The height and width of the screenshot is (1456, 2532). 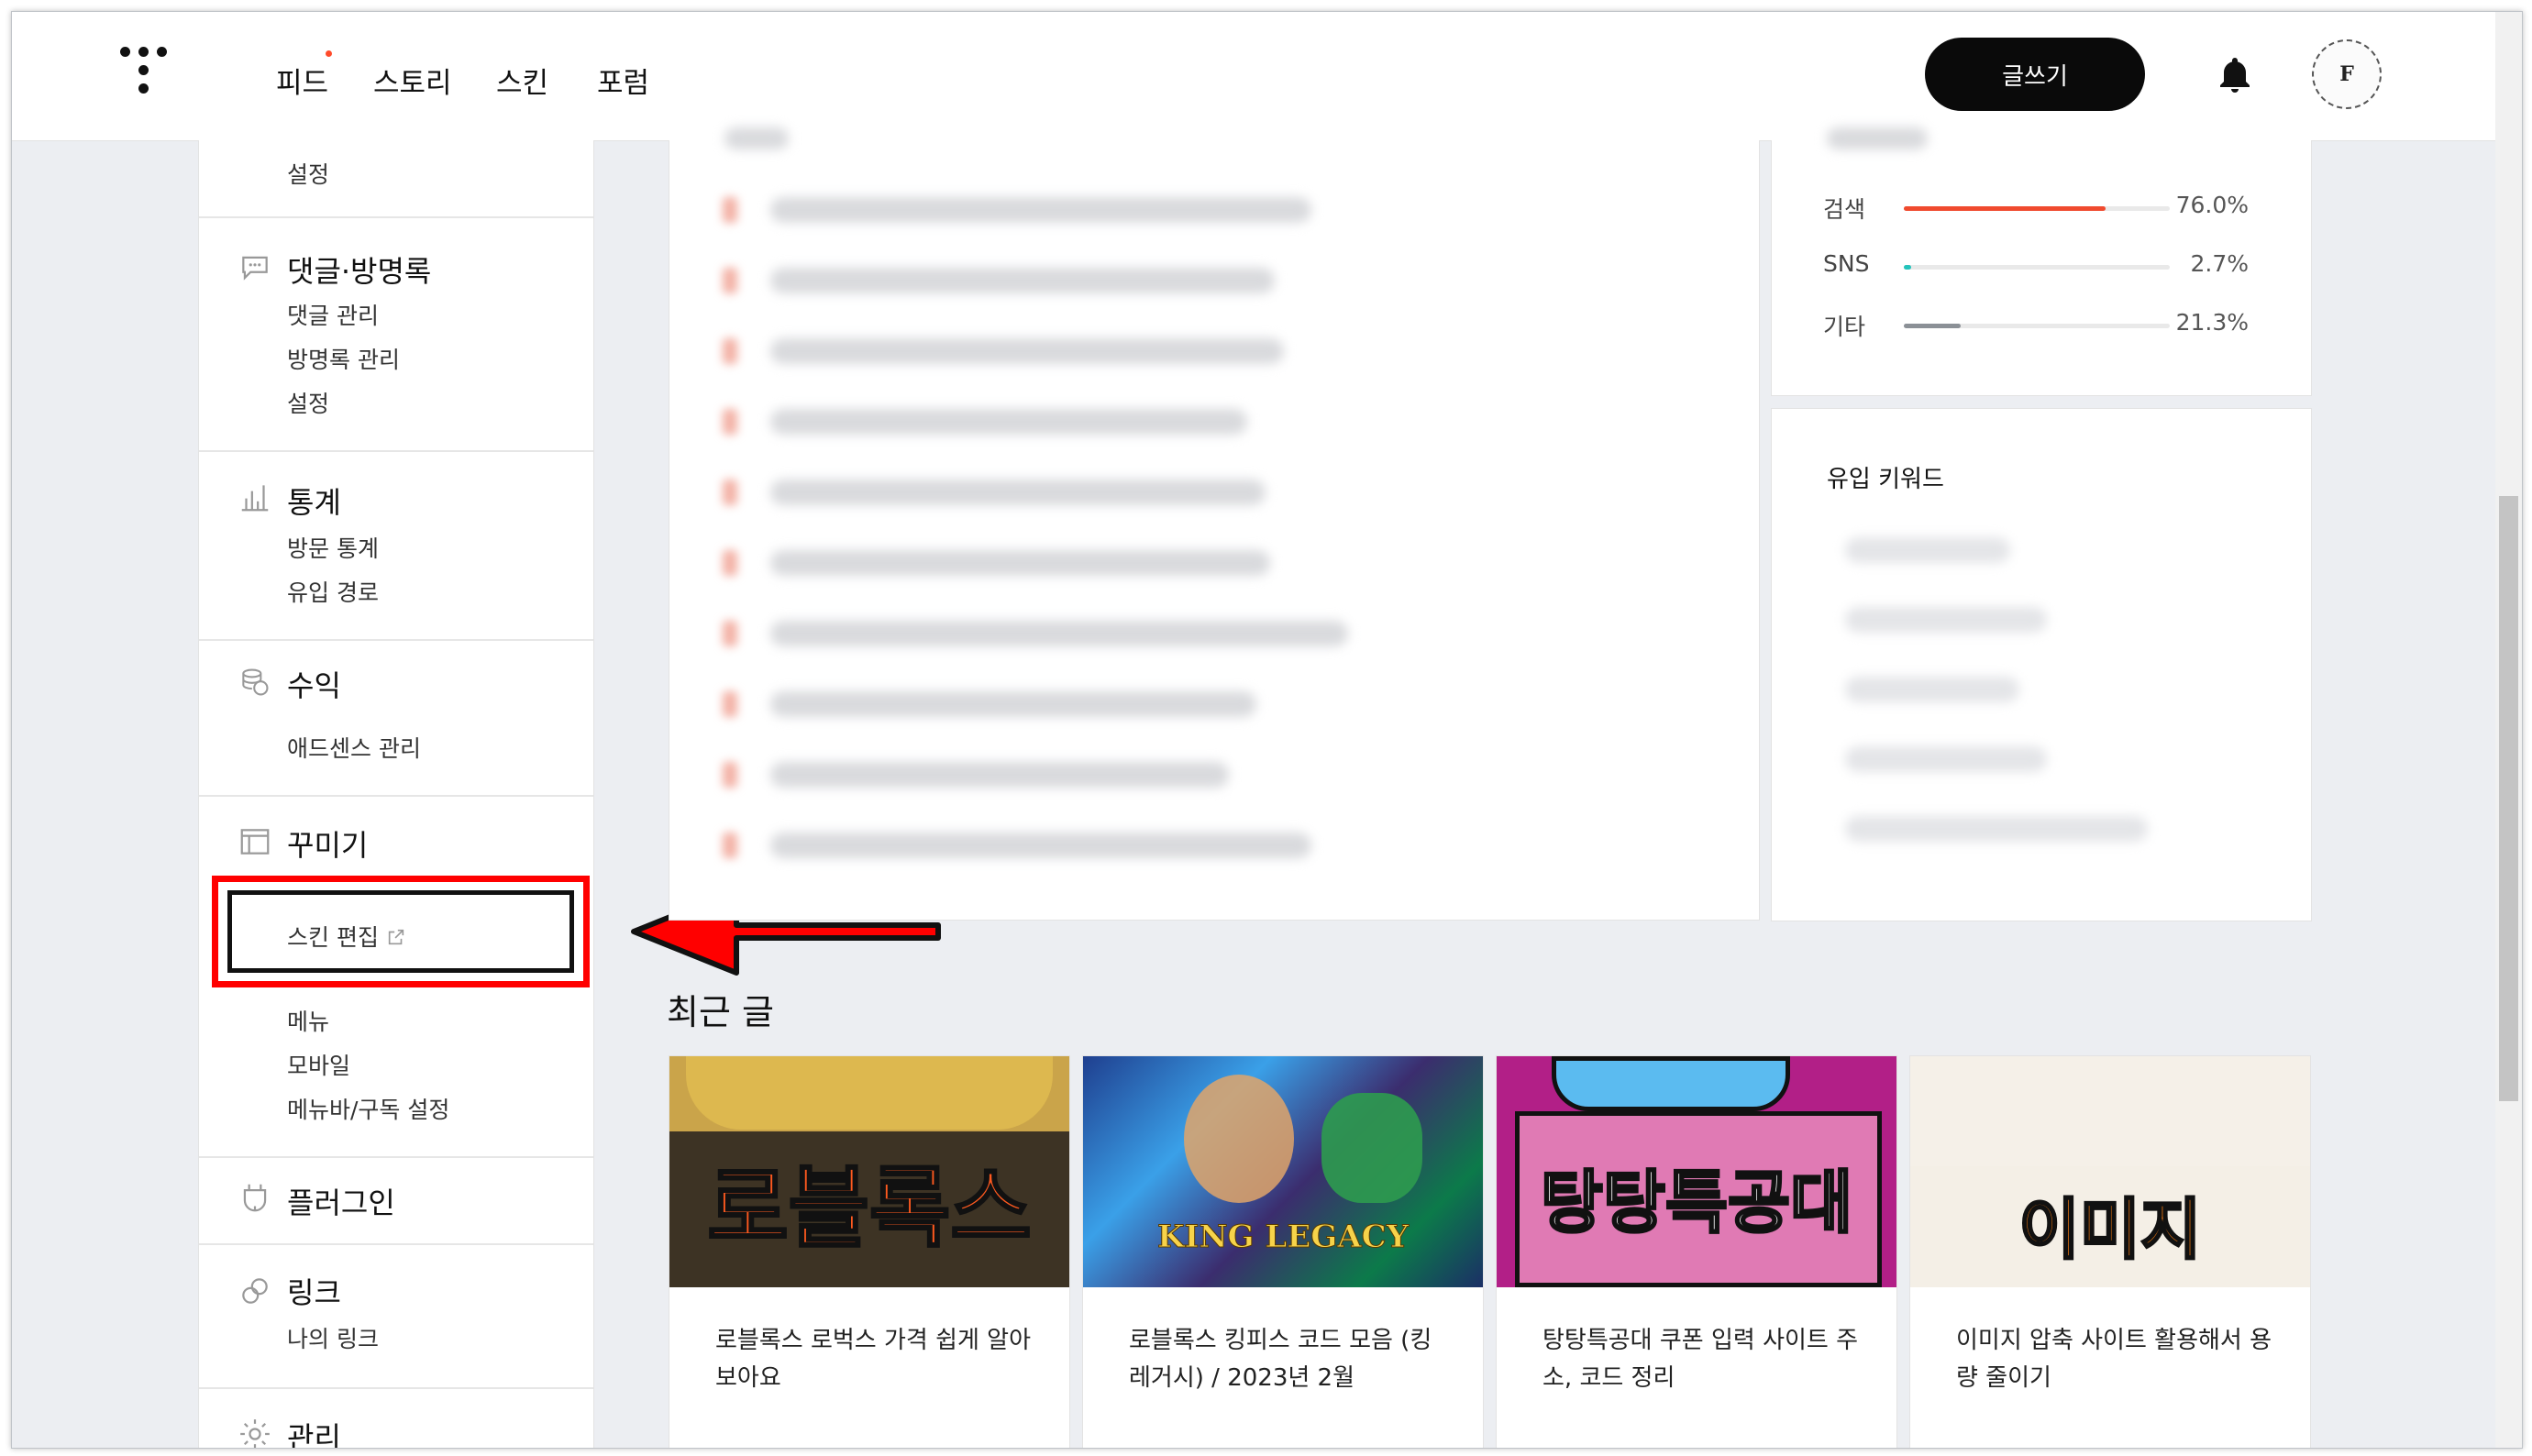 What do you see at coordinates (1885, 479) in the screenshot?
I see `keywords-title: 유입 키워드` at bounding box center [1885, 479].